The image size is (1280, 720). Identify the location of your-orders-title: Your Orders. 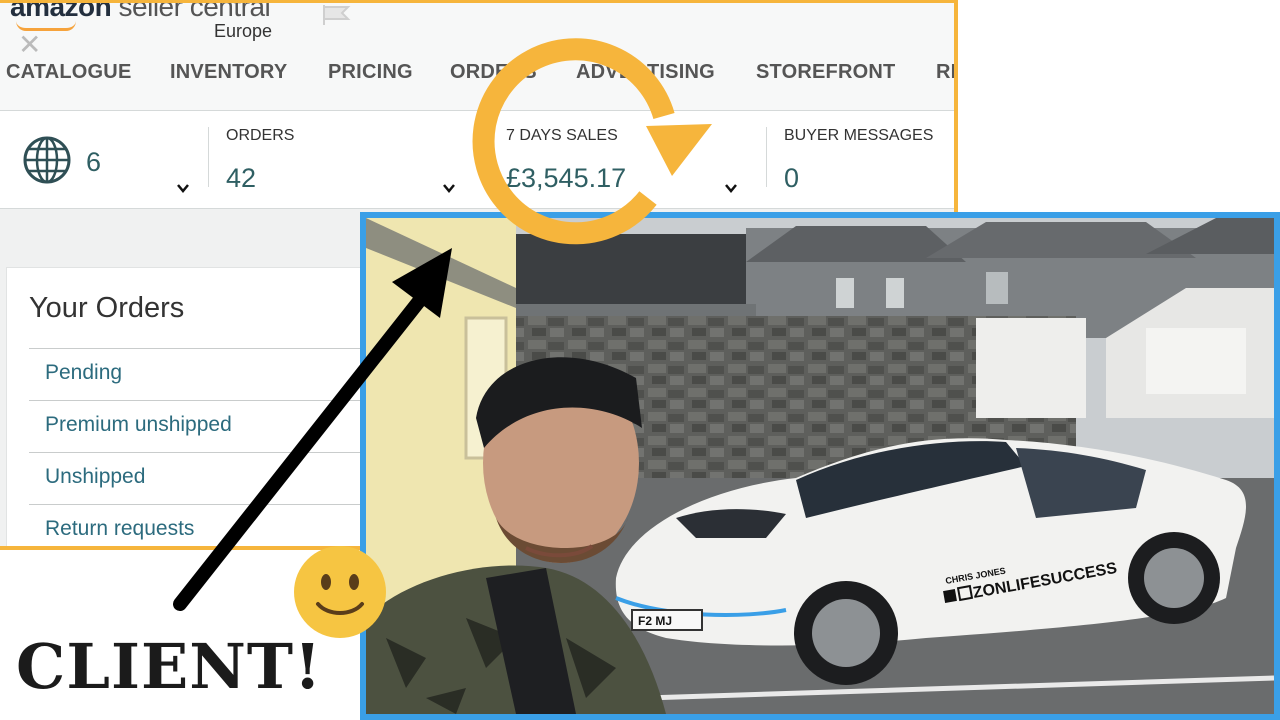
(107, 308).